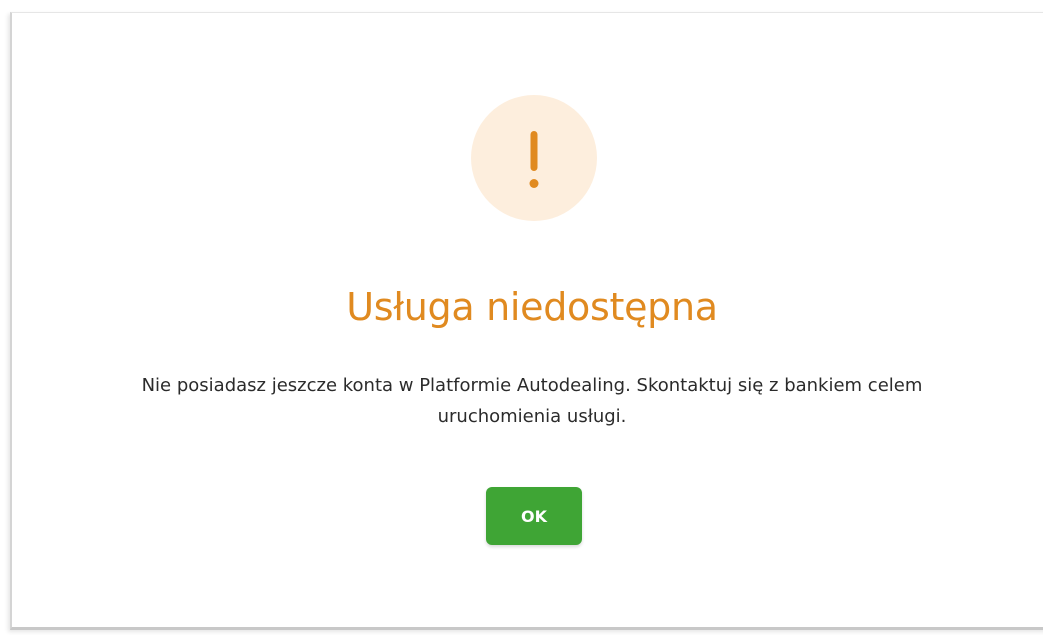  What do you see at coordinates (534, 516) in the screenshot?
I see `ok-button: OK` at bounding box center [534, 516].